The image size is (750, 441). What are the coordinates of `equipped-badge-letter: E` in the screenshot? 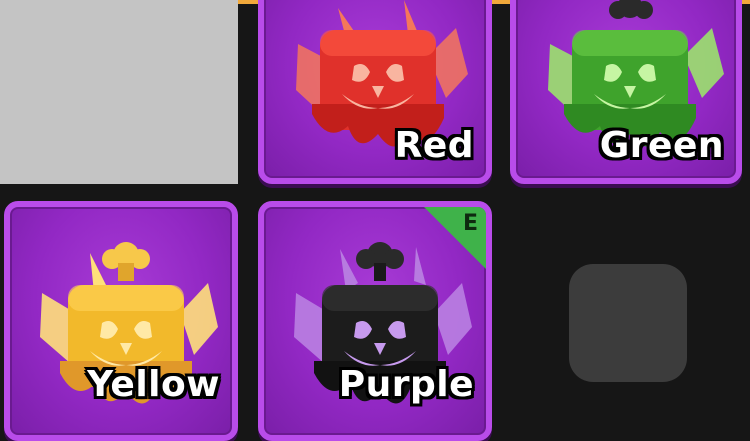 It's located at (470, 223).